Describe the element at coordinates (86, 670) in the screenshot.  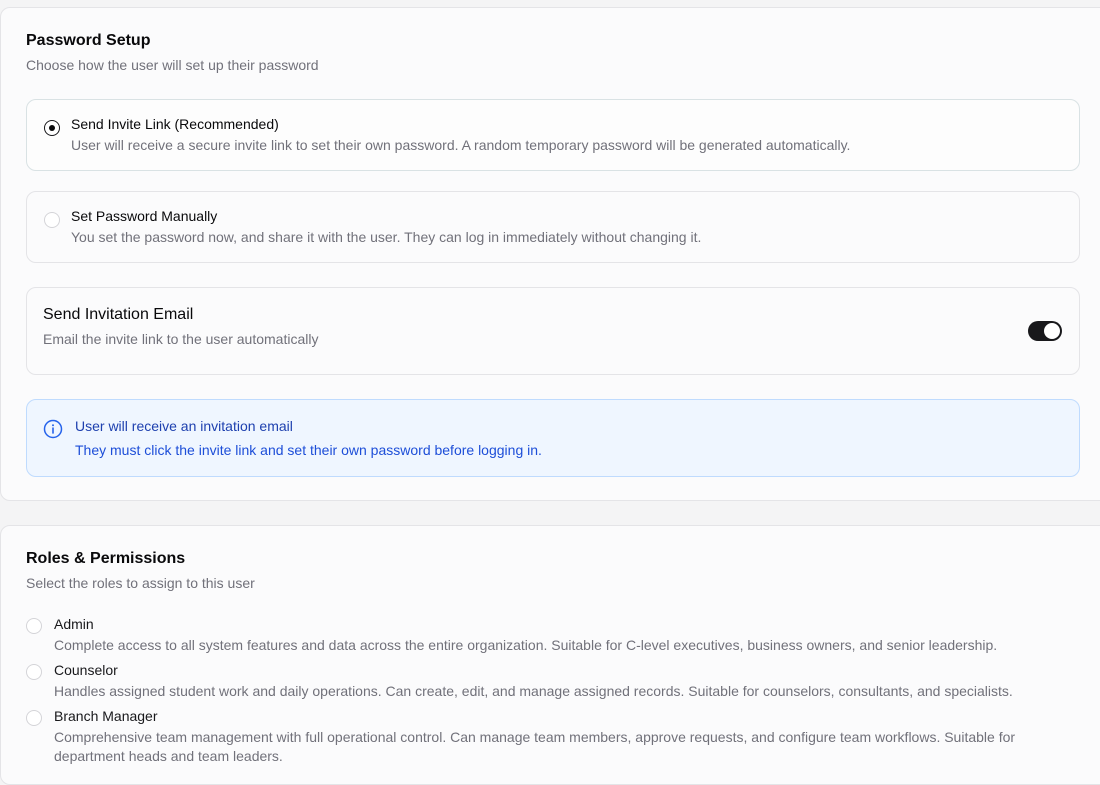
I see `role-counselor-label: Counselor` at that location.